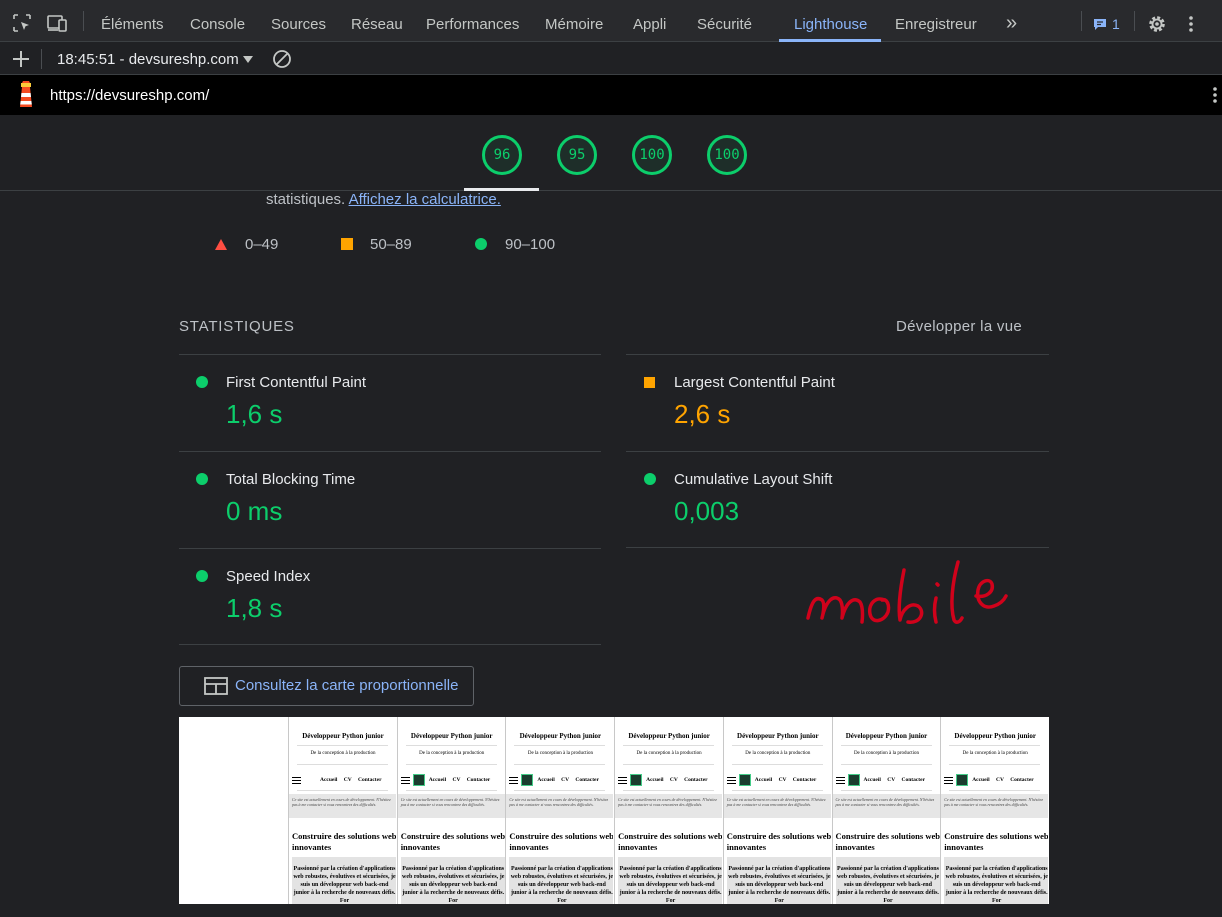 The height and width of the screenshot is (917, 1222). What do you see at coordinates (724, 21) in the screenshot?
I see `tab-security: Sécurité` at bounding box center [724, 21].